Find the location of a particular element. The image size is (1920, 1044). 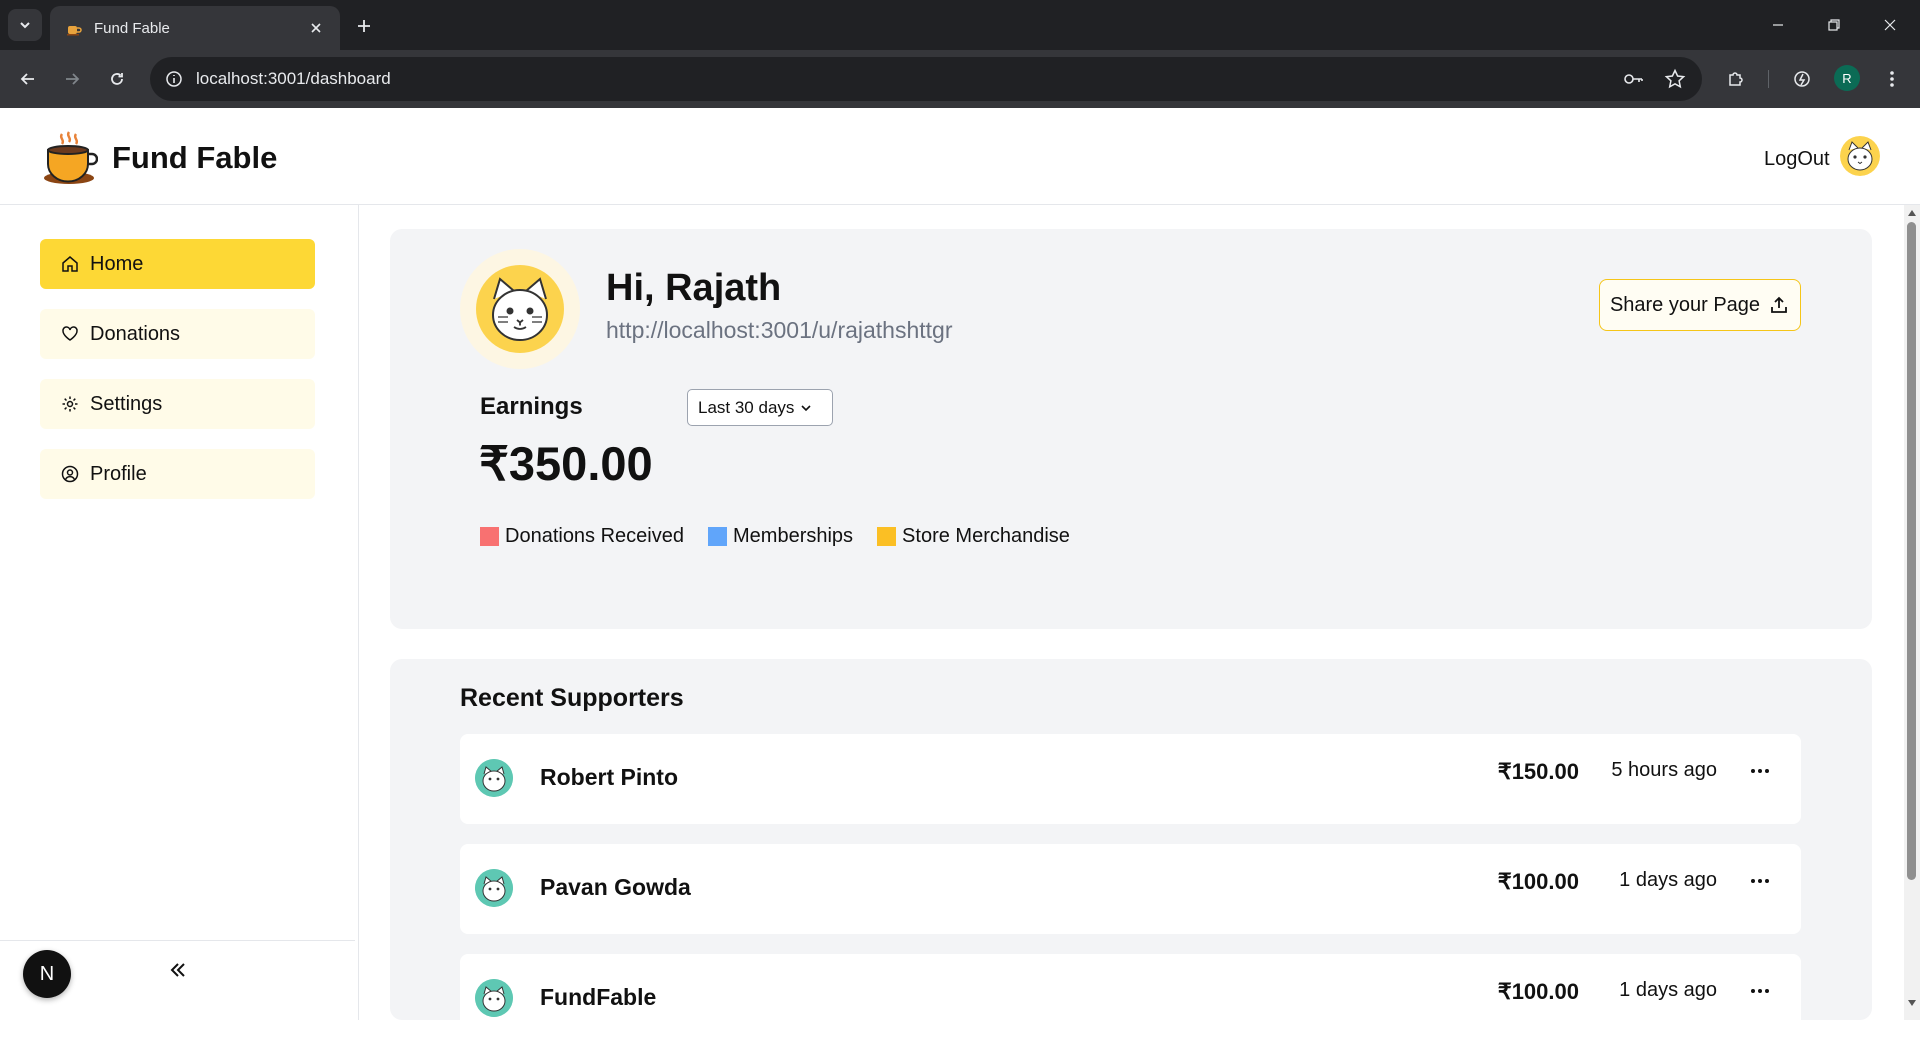

restore-icon is located at coordinates (1834, 25).